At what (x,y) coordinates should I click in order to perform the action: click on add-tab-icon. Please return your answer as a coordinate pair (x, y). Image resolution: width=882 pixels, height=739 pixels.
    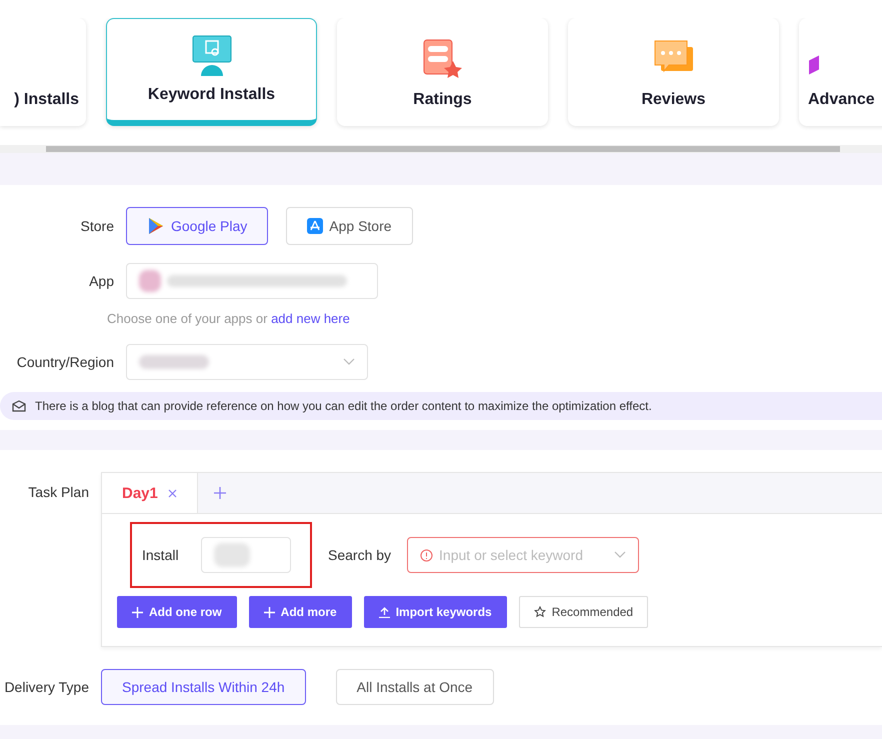
    Looking at the image, I should click on (220, 493).